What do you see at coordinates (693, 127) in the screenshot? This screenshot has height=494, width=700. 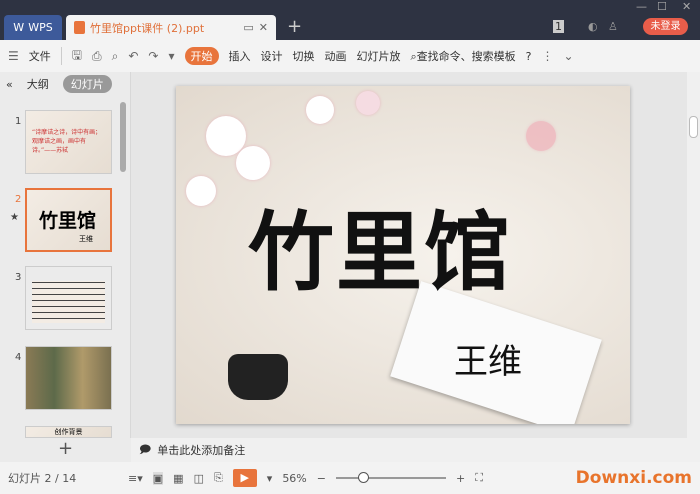 I see `scrollbar-thumb` at bounding box center [693, 127].